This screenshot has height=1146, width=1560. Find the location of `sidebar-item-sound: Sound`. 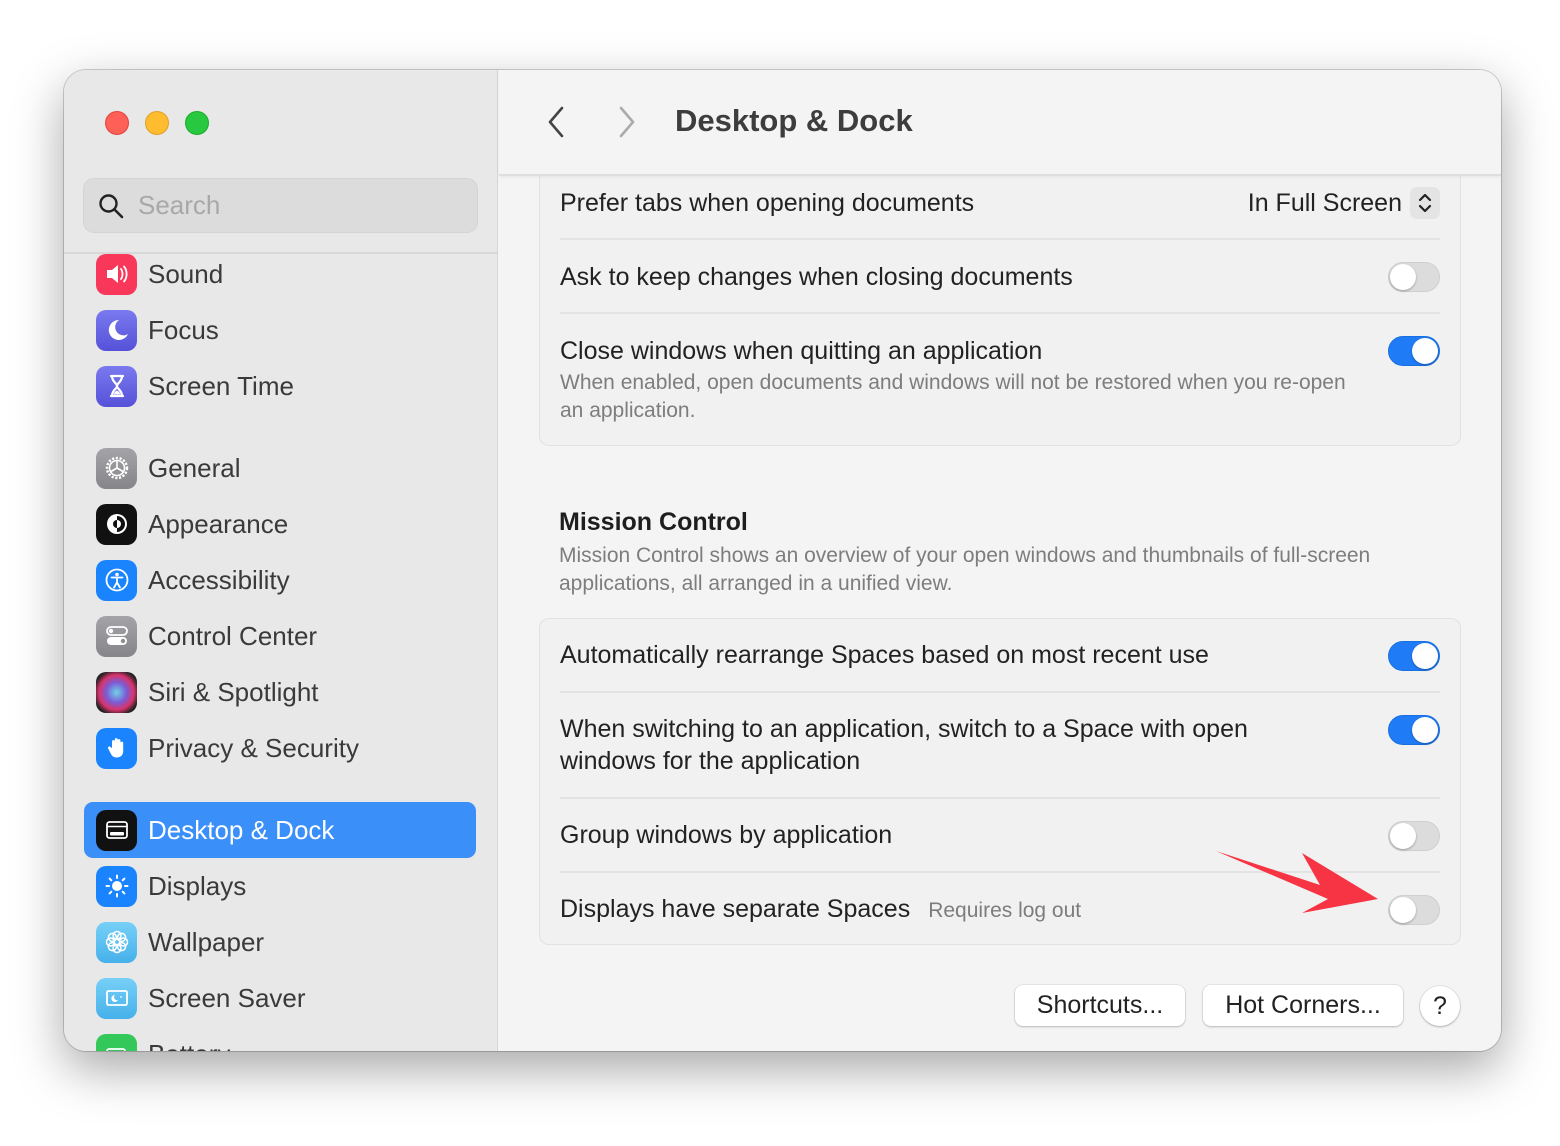

sidebar-item-sound: Sound is located at coordinates (280, 274).